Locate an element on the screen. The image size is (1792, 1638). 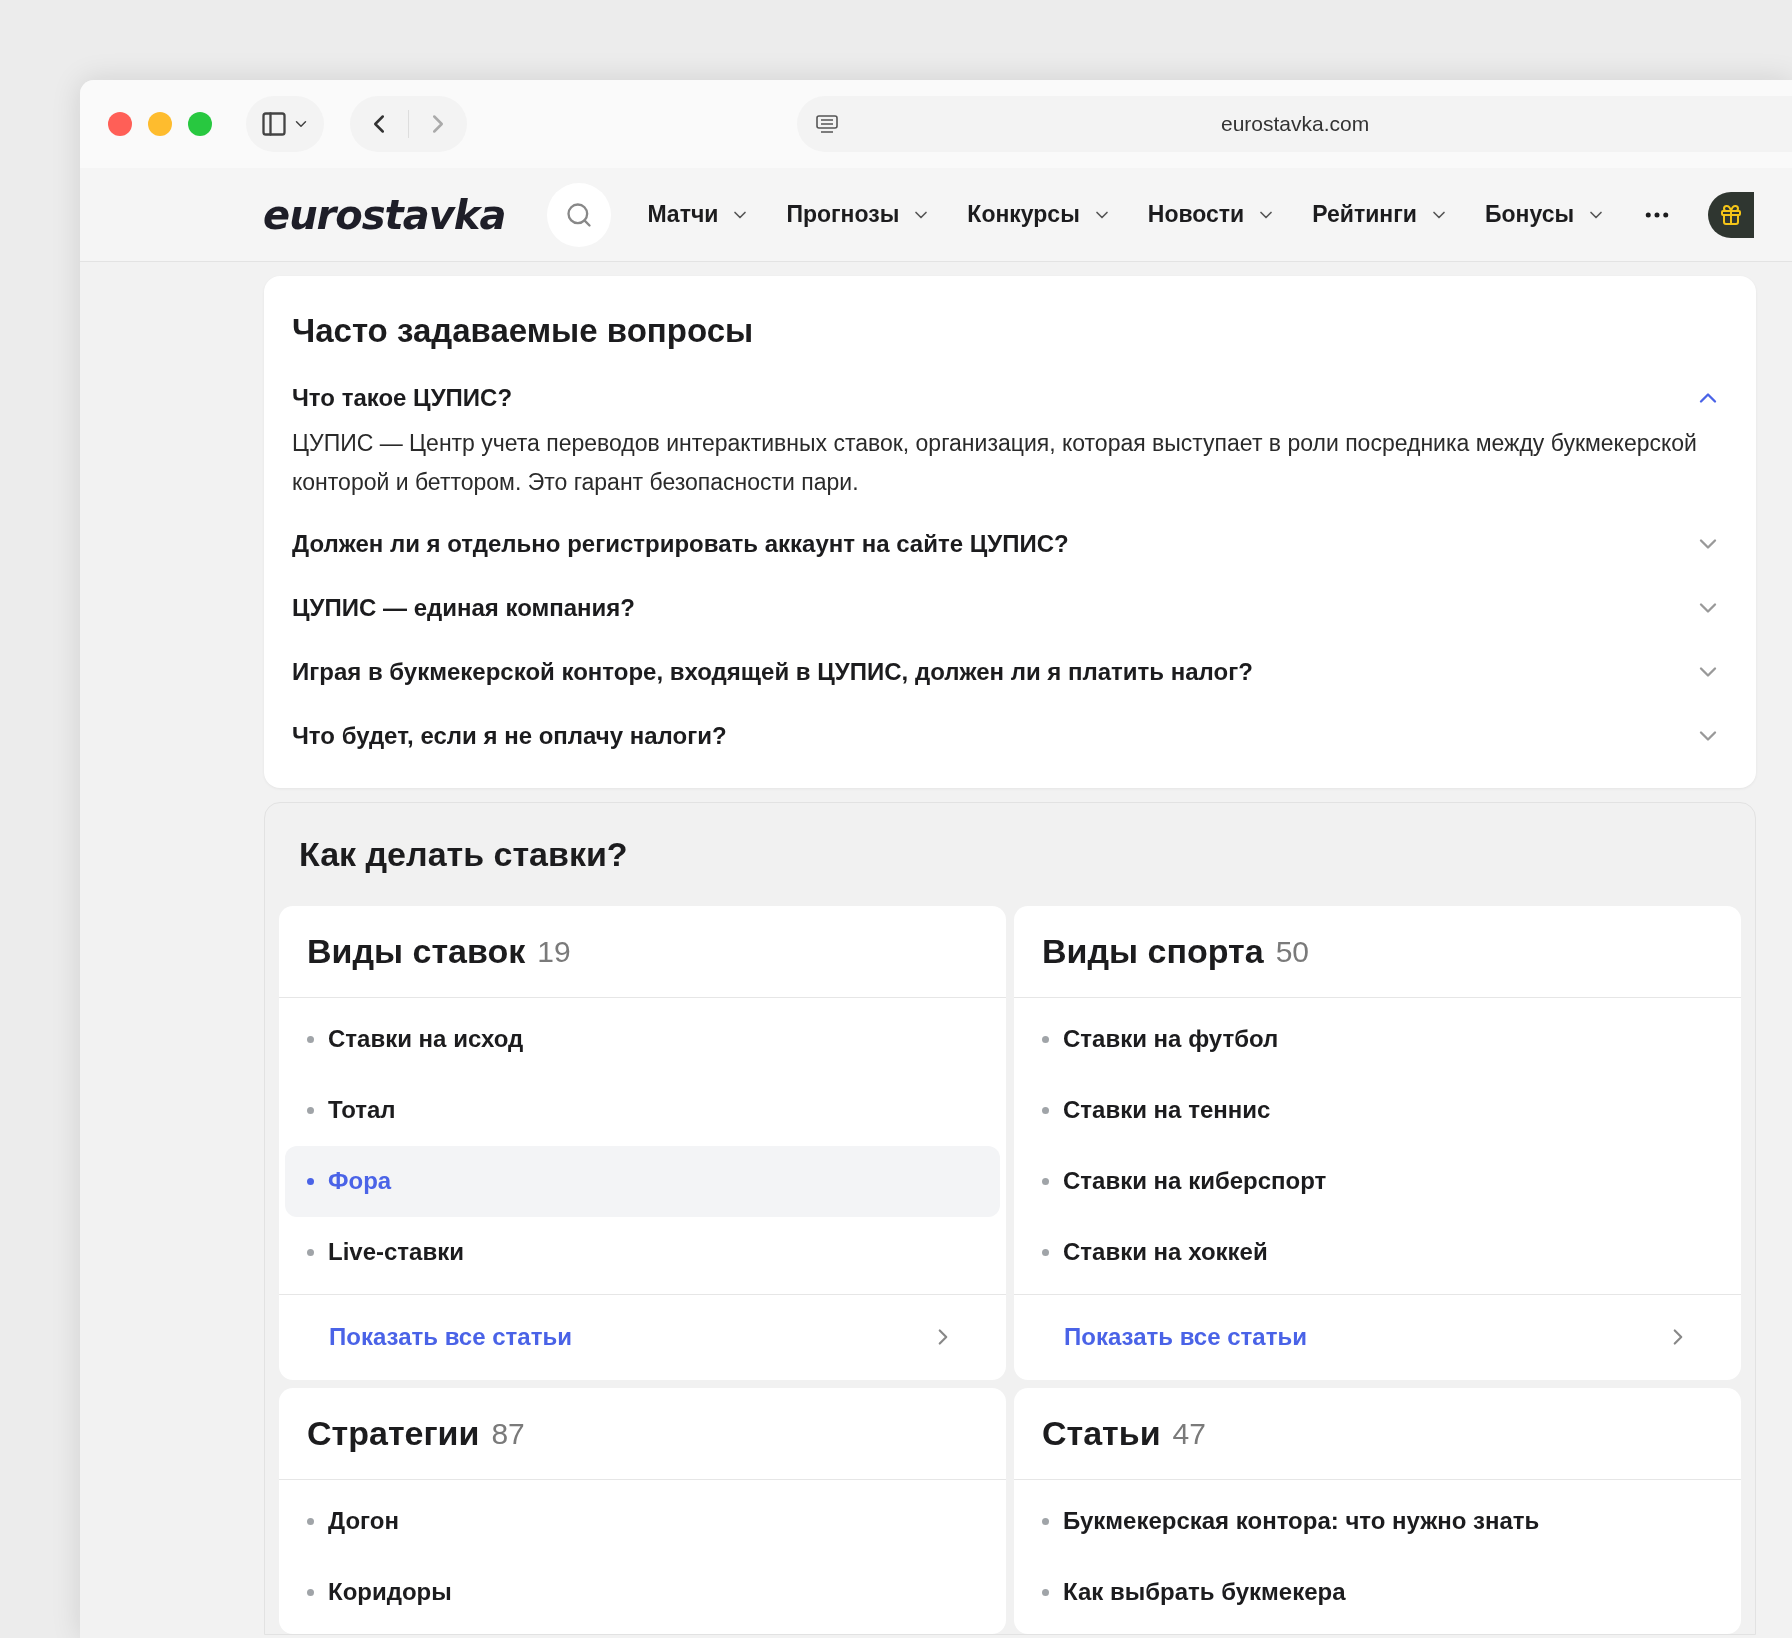
faq-question: ЦУПИС — единая компания? is located at coordinates (1010, 607).